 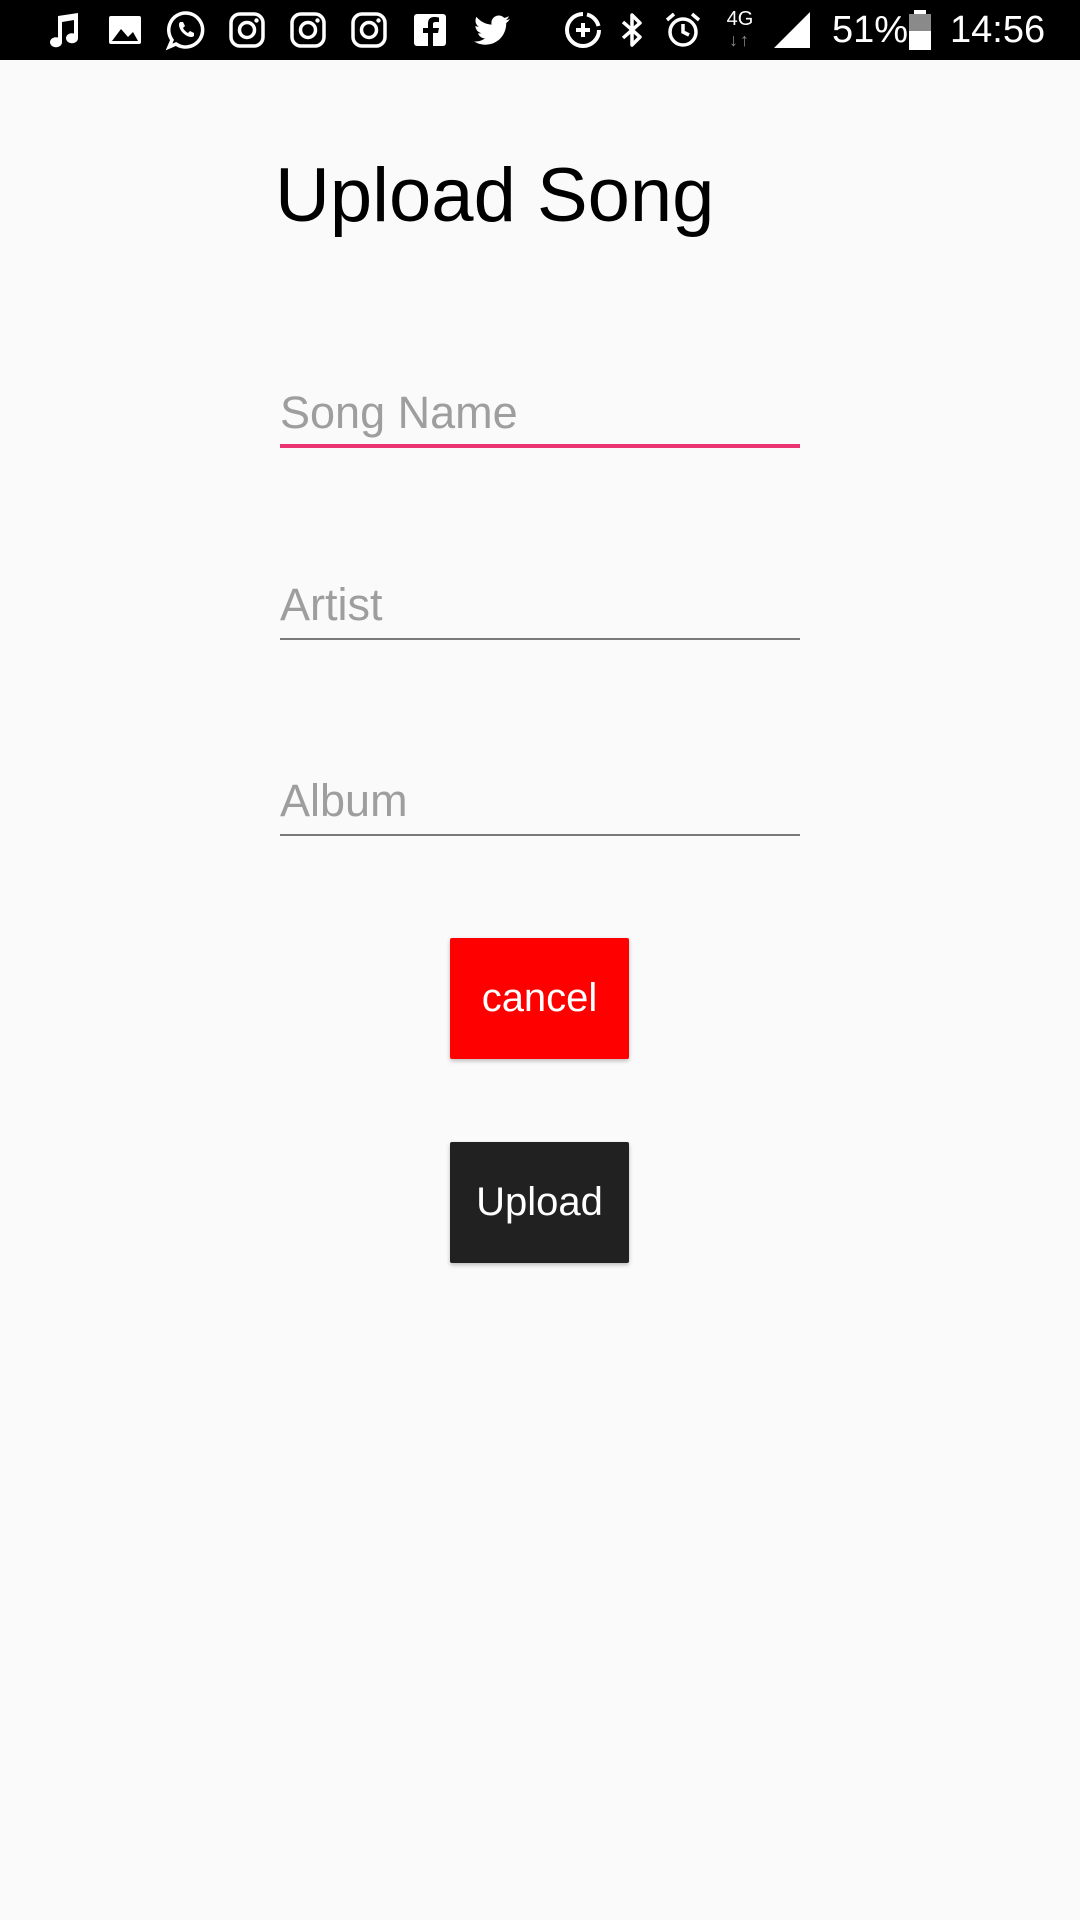 I want to click on network-type-indicator: 4G ↓↑, so click(x=740, y=29).